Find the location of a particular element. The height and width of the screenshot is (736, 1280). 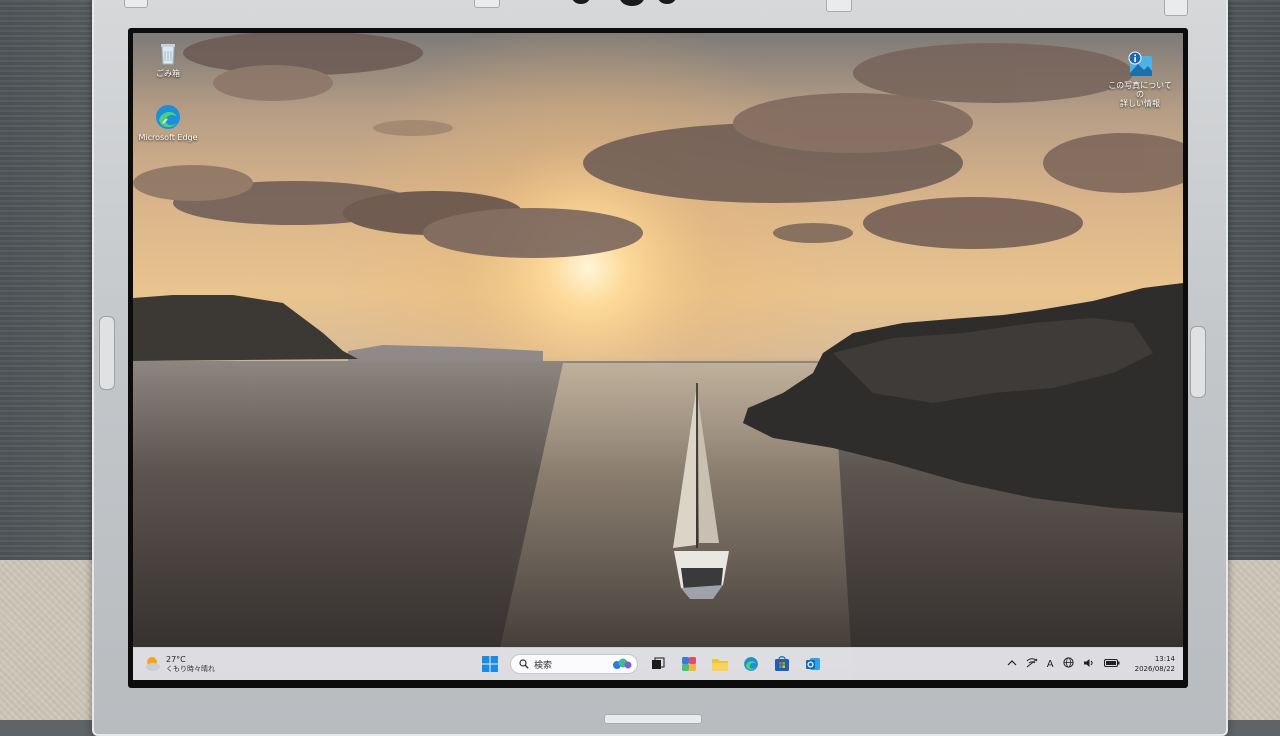

lid-latch-right is located at coordinates (1198, 362).